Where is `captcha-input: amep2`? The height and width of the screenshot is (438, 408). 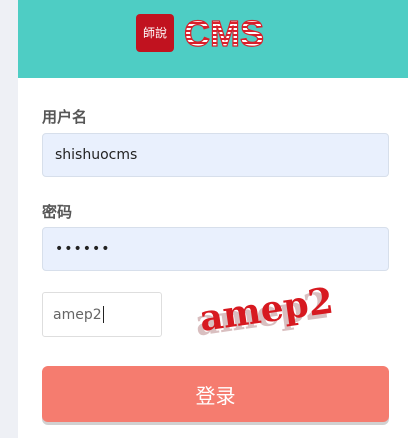
captcha-input: amep2 is located at coordinates (102, 314).